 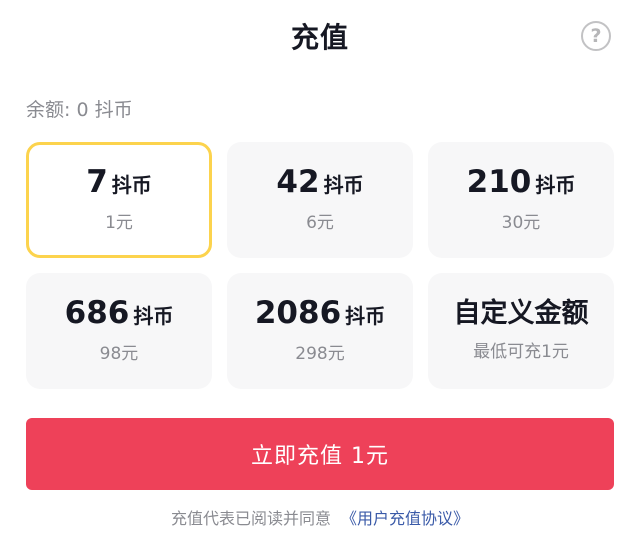 I want to click on coin-amount: 686, so click(x=97, y=313).